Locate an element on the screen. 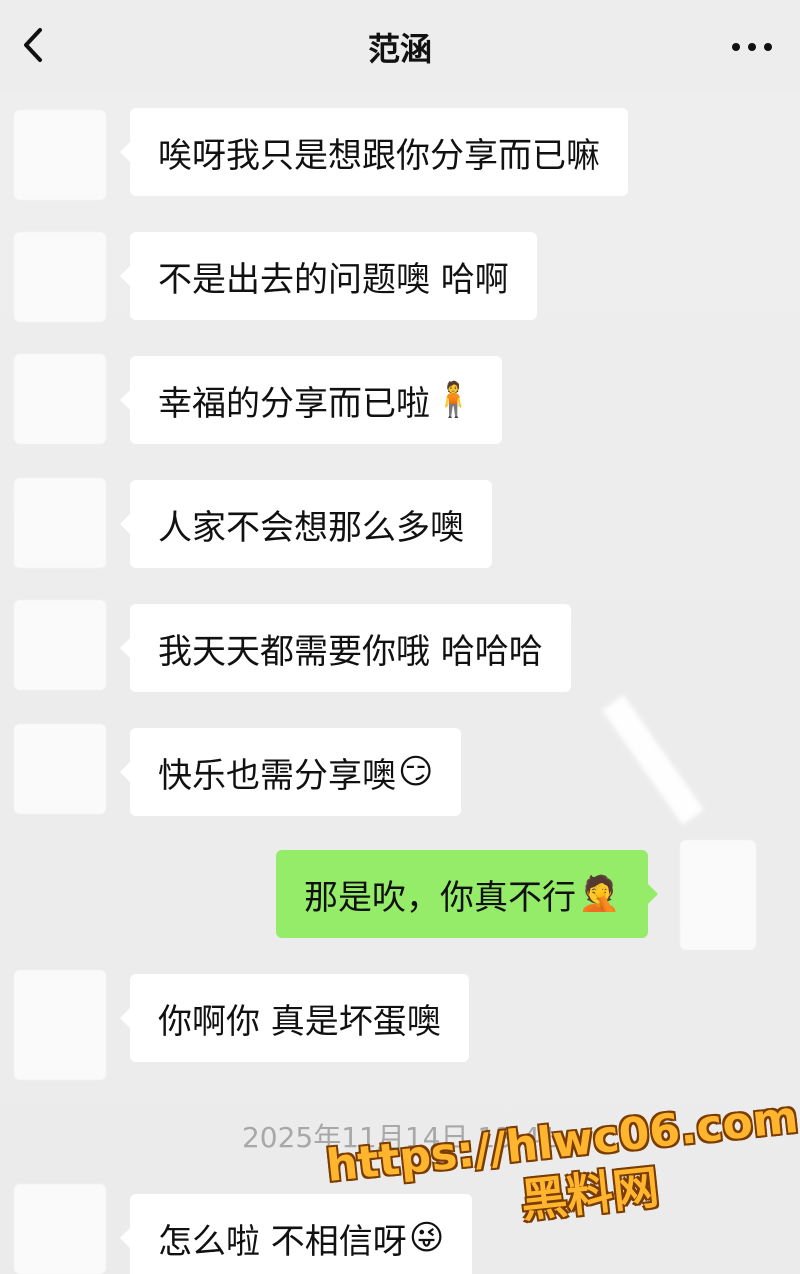 The width and height of the screenshot is (800, 1274). message-bubble: 你啊你 真是坏蛋噢 is located at coordinates (294, 1018).